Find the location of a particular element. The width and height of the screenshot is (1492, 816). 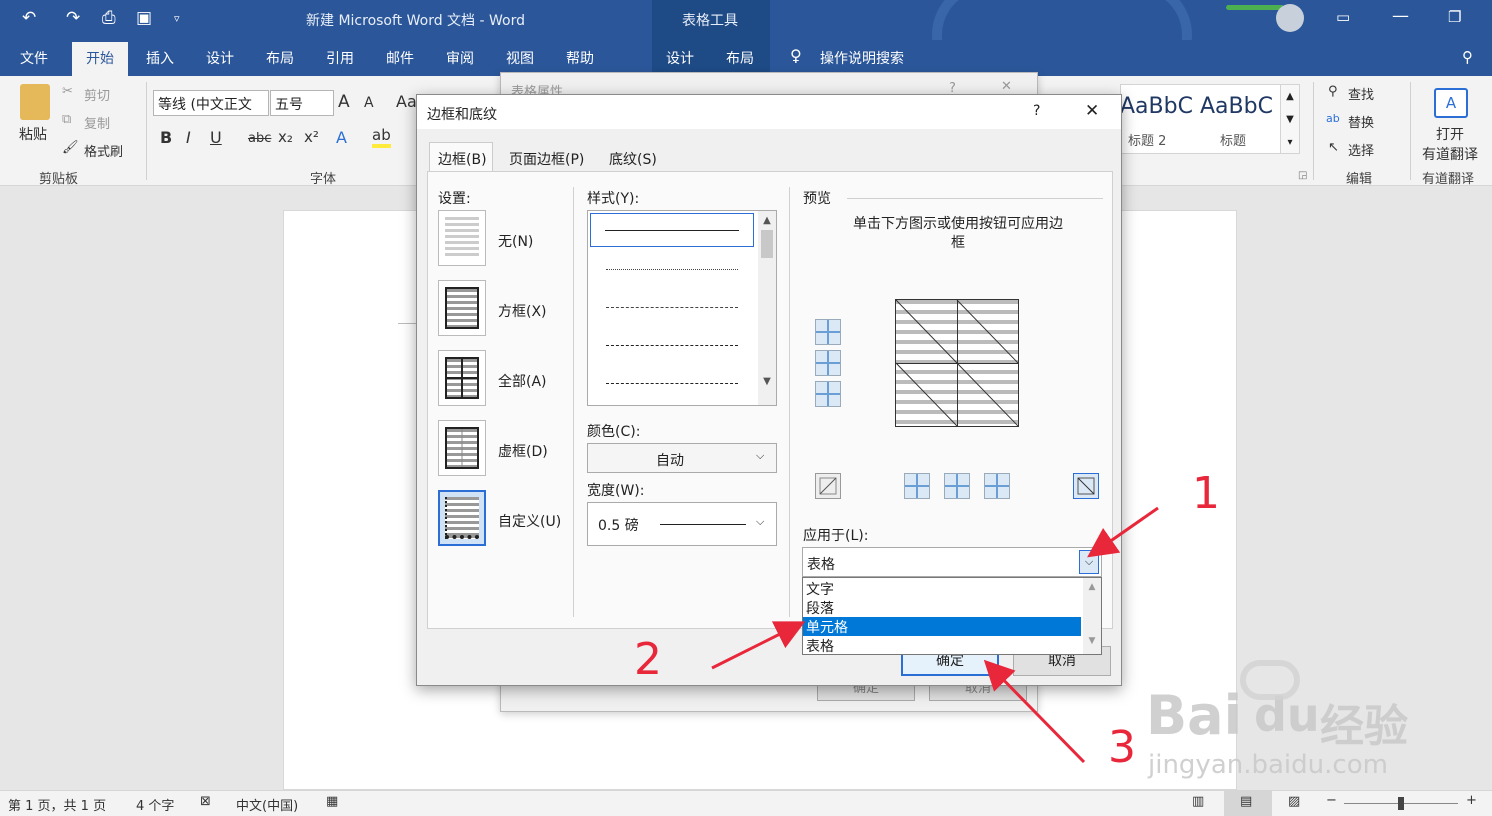

annotation-1: 1 is located at coordinates (1206, 493).